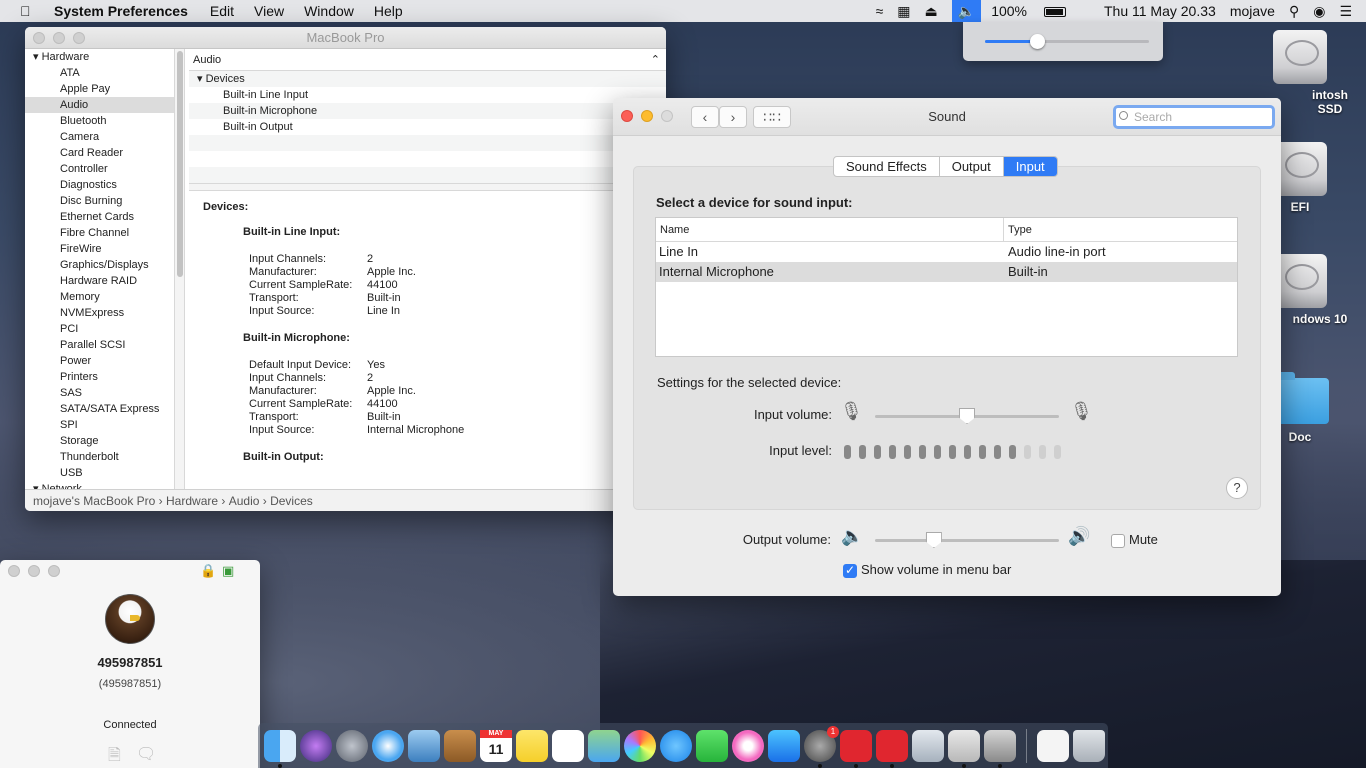  What do you see at coordinates (427, 60) in the screenshot?
I see `column-header: Audio ⌃` at bounding box center [427, 60].